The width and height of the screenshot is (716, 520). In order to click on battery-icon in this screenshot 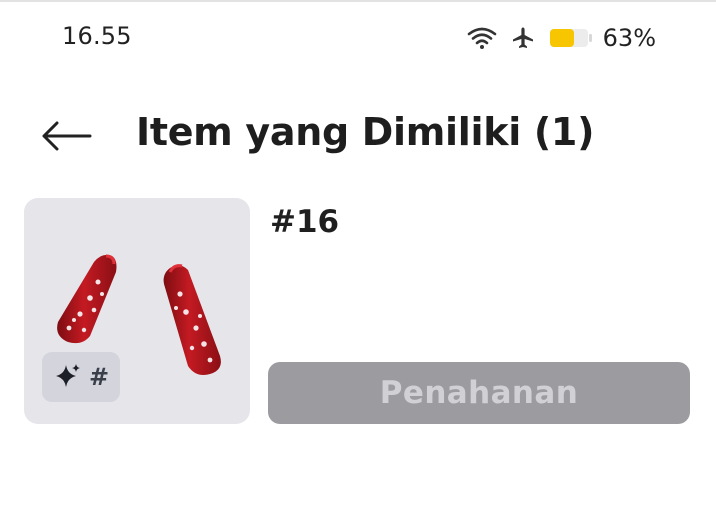, I will do `click(571, 38)`.